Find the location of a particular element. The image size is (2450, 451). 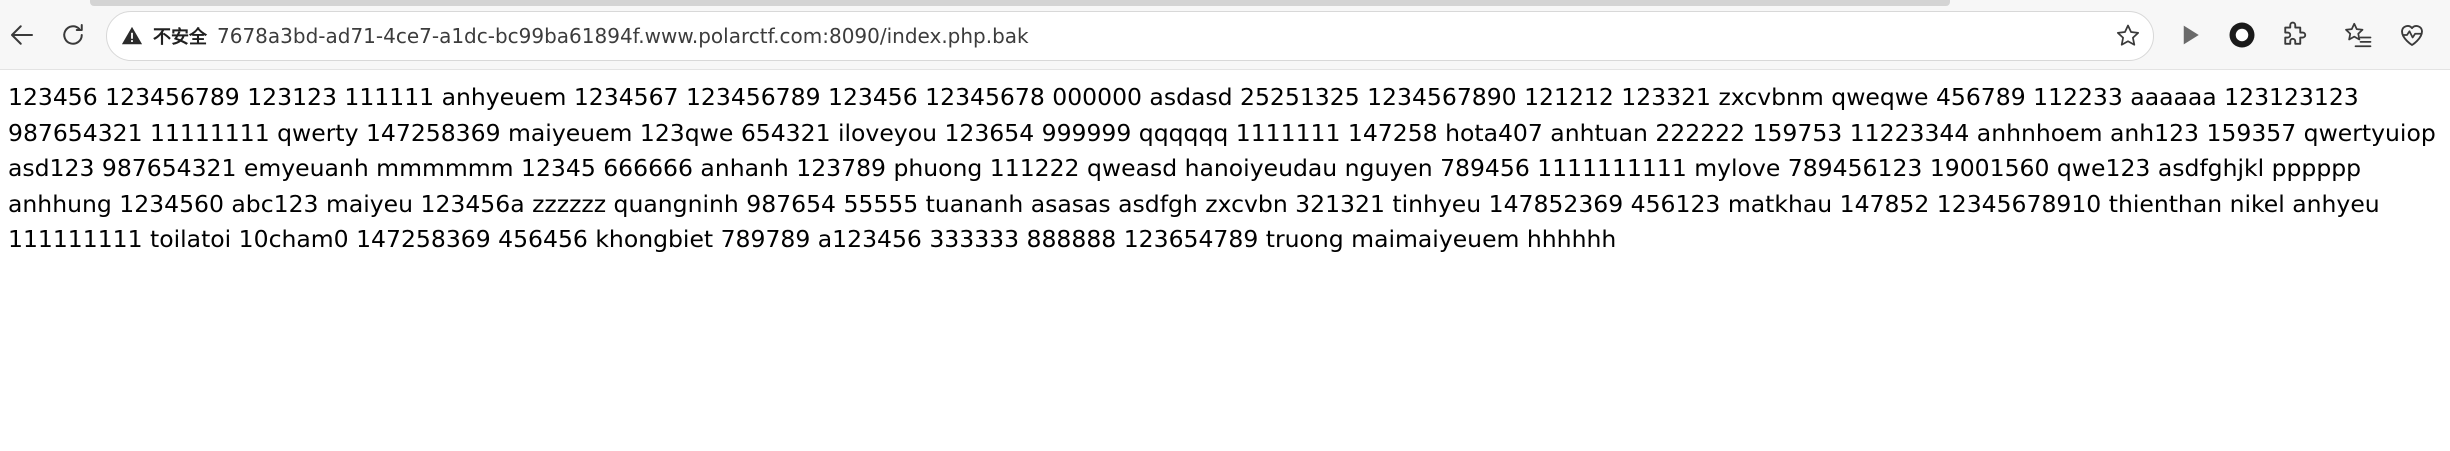

record-circle-icon is located at coordinates (2242, 35).